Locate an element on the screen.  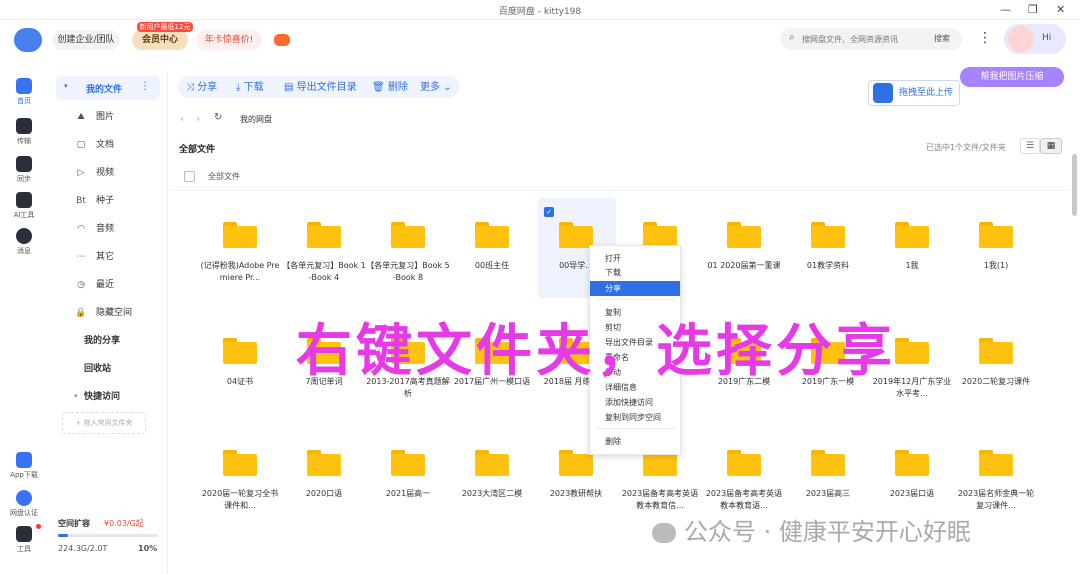
nav-ai-tools: AI工具 is located at coordinates (24, 206).